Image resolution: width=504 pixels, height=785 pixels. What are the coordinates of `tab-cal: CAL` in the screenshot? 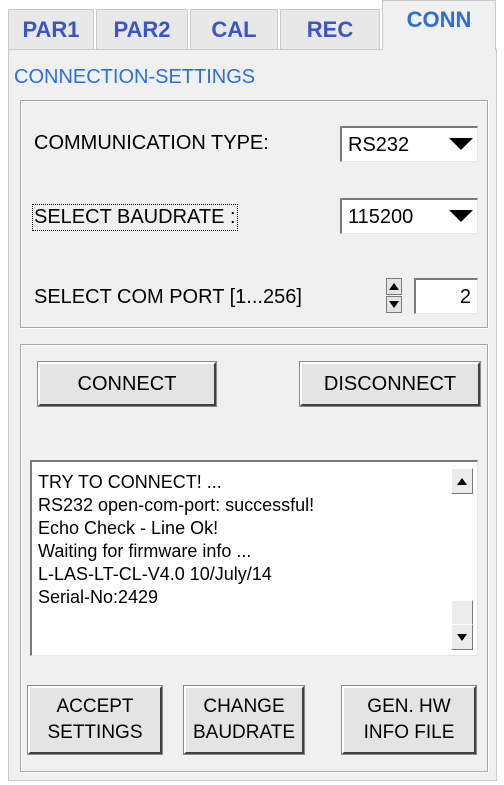 It's located at (234, 29).